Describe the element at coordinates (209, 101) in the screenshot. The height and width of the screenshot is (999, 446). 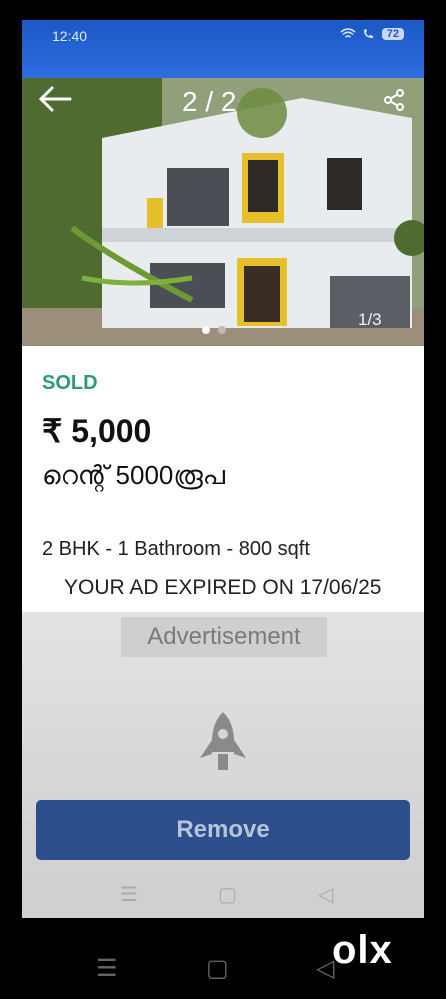
I see `gallery-counter: 2 / 2` at that location.